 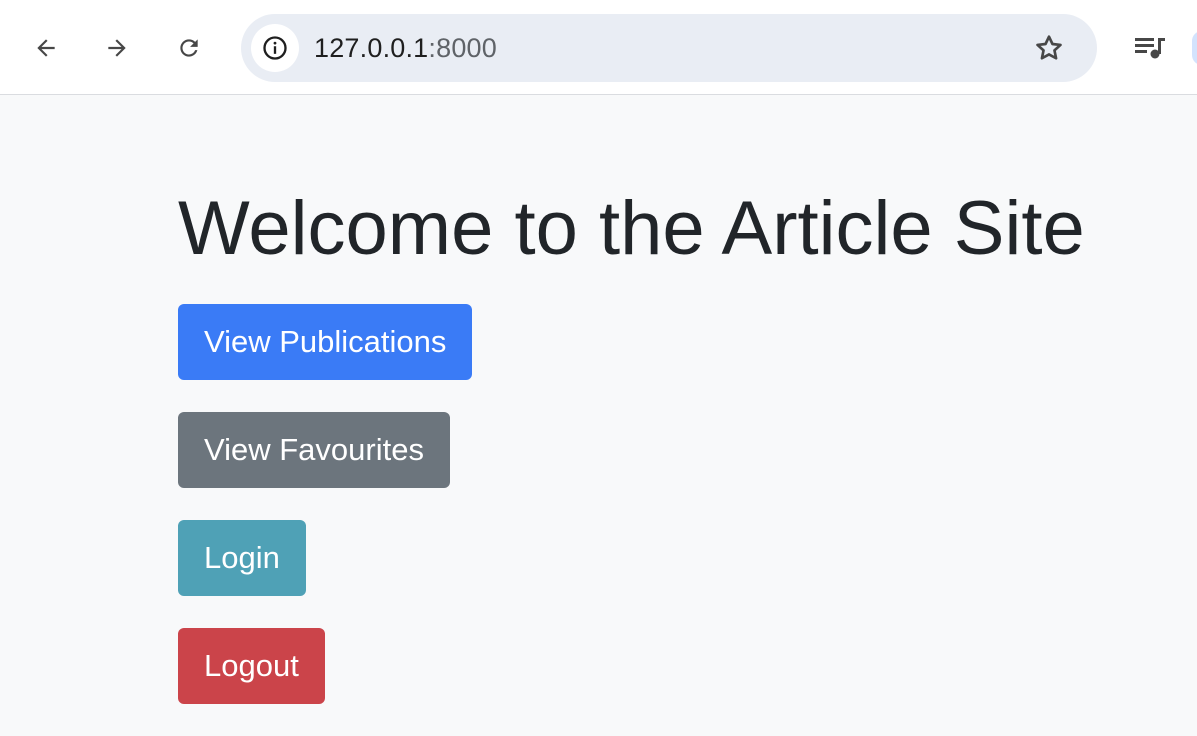 What do you see at coordinates (314, 450) in the screenshot?
I see `view-favourites-button: View Favourites` at bounding box center [314, 450].